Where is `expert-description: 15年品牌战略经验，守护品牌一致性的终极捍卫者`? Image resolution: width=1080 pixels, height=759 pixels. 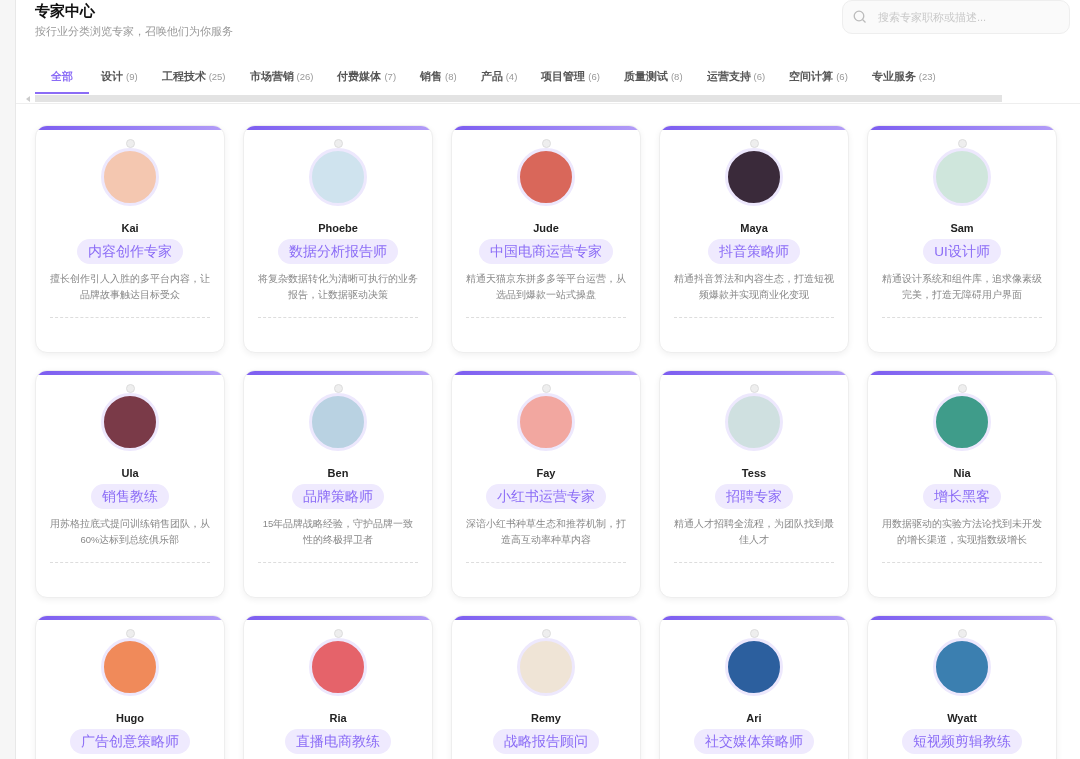
expert-description: 15年品牌战略经验，守护品牌一致性的终极捍卫者 is located at coordinates (338, 532).